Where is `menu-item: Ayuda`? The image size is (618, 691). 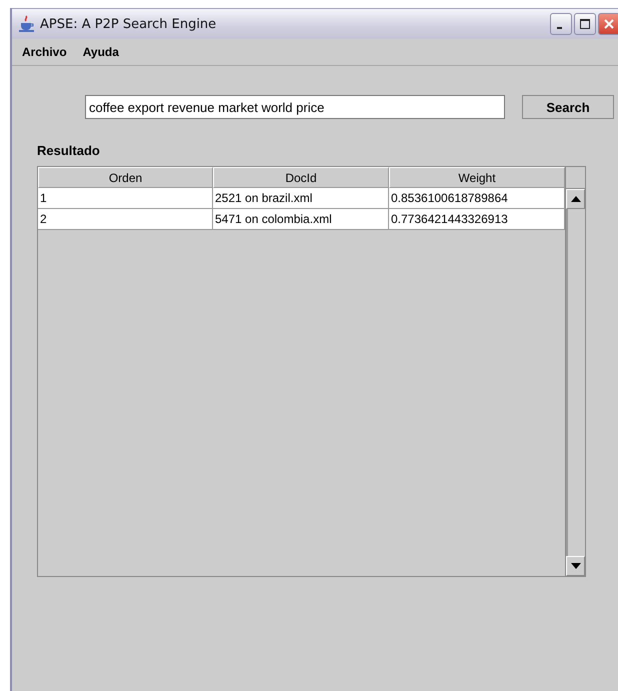 menu-item: Ayuda is located at coordinates (100, 52).